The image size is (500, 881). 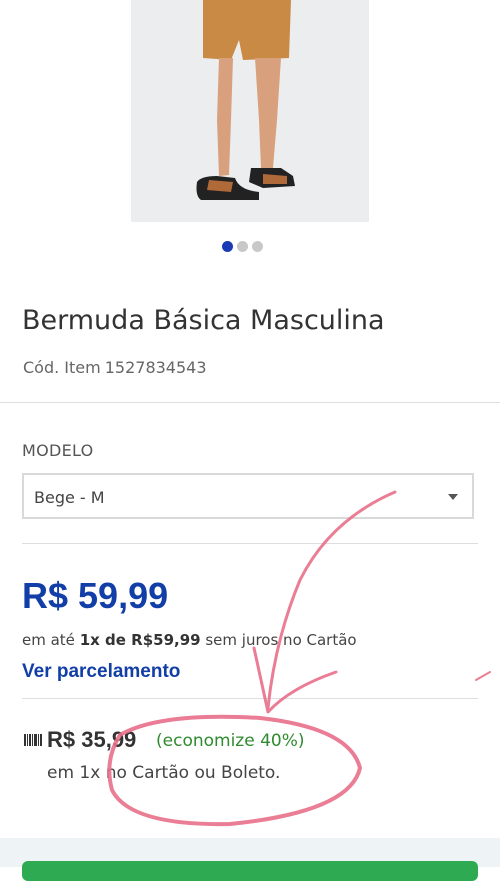 What do you see at coordinates (250, 871) in the screenshot?
I see `buy-button` at bounding box center [250, 871].